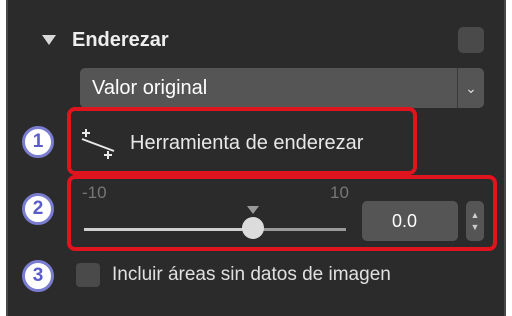 The height and width of the screenshot is (316, 512). I want to click on slider-max-label: 10, so click(339, 192).